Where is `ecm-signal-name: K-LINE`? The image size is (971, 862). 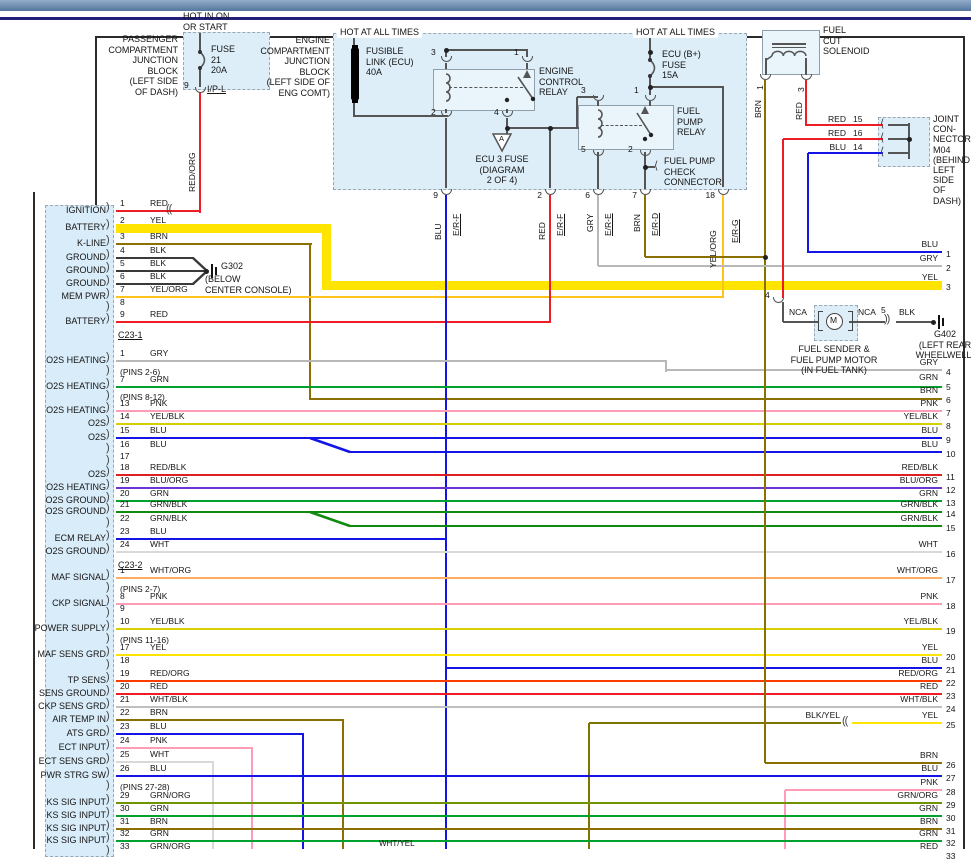
ecm-signal-name: K-LINE is located at coordinates (91, 243).